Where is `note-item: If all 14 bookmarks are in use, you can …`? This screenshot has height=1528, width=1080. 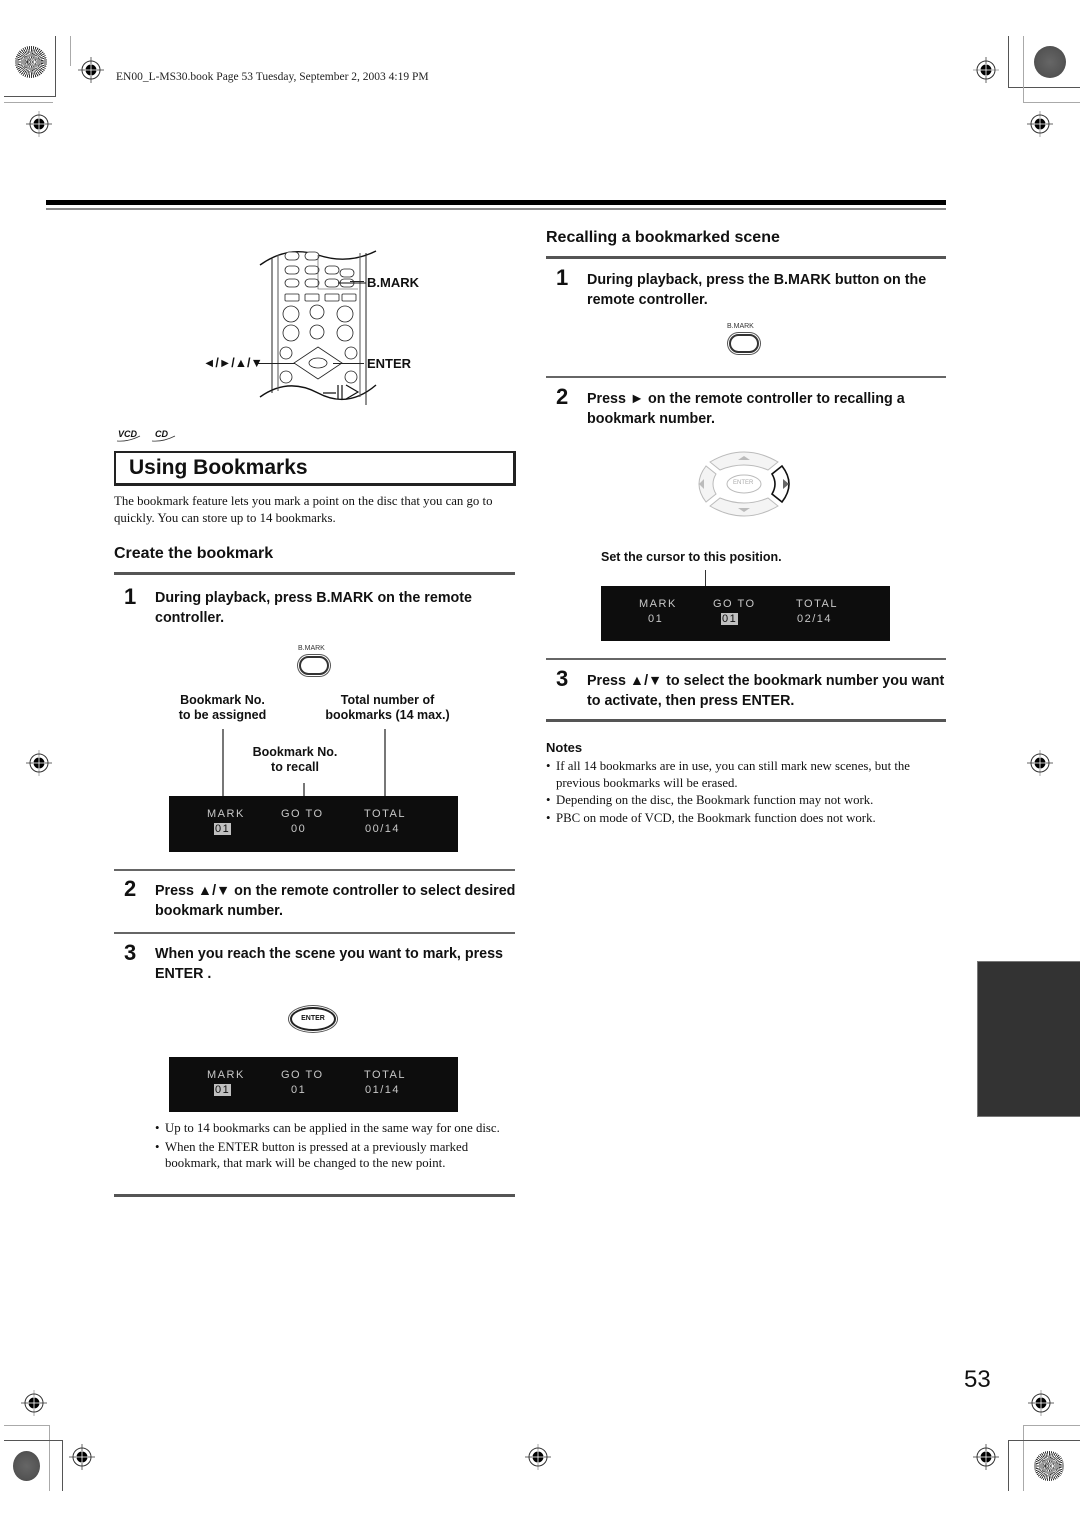 note-item: If all 14 bookmarks are in use, you can … is located at coordinates (746, 774).